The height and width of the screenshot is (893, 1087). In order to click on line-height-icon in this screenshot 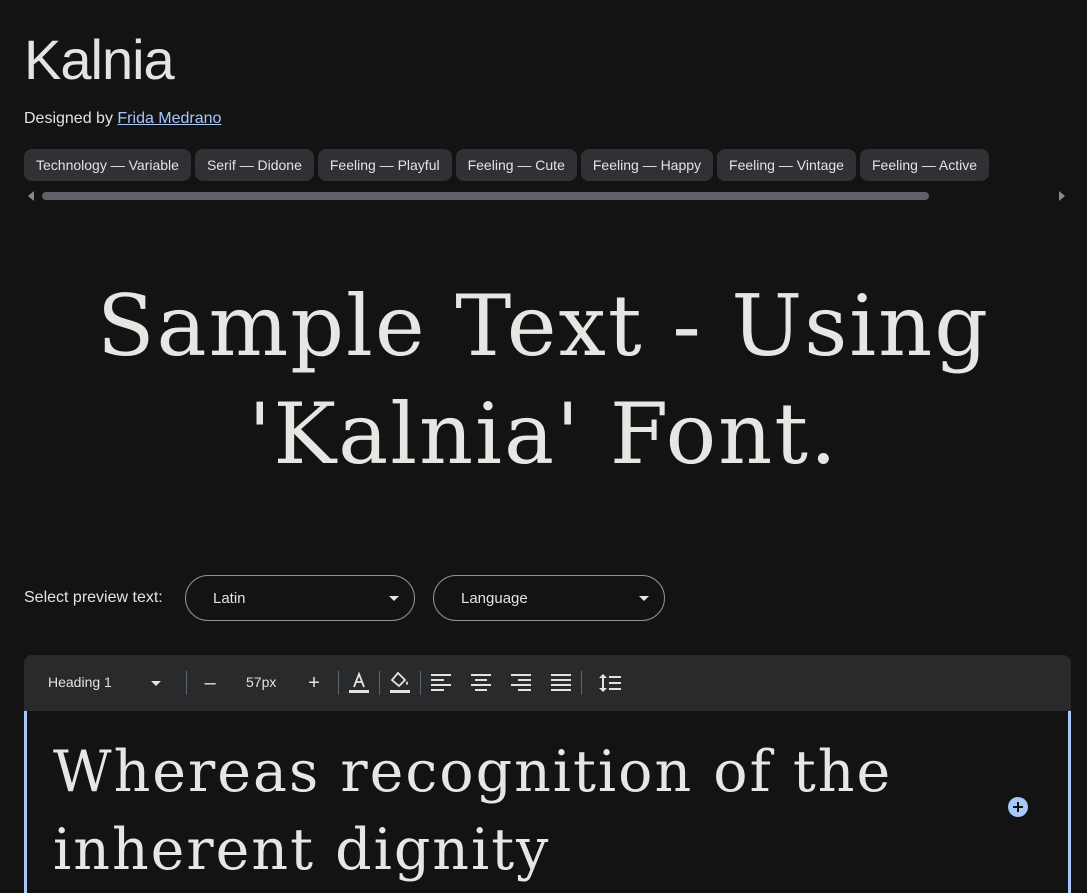, I will do `click(610, 683)`.